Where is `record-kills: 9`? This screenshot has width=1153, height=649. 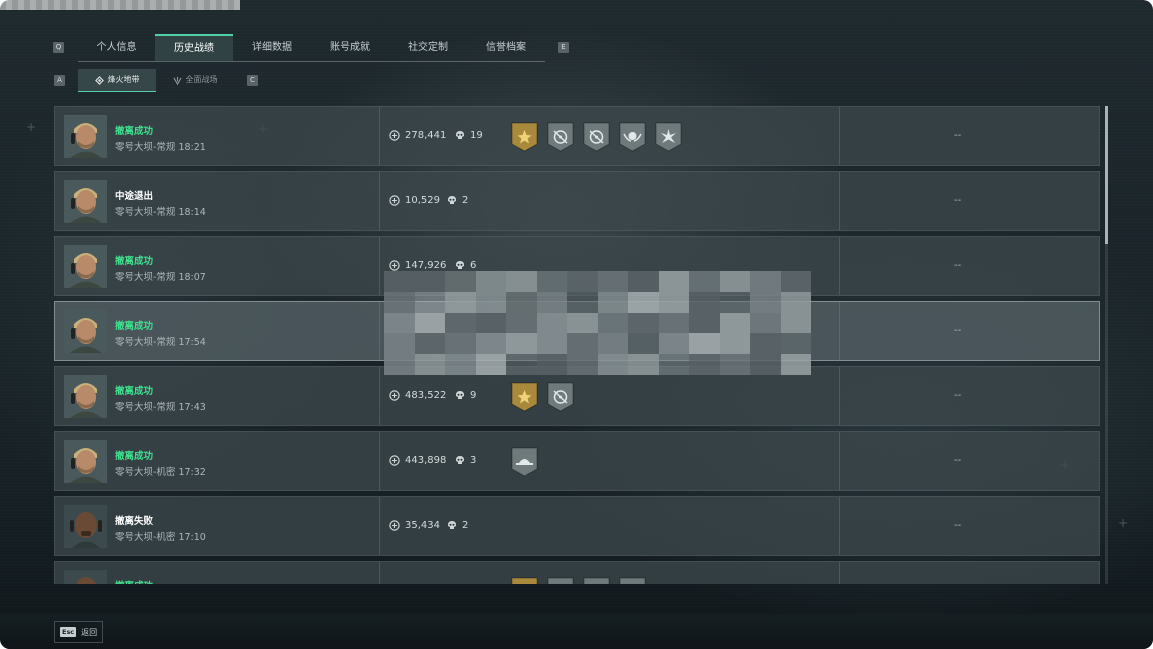
record-kills: 9 is located at coordinates (465, 395).